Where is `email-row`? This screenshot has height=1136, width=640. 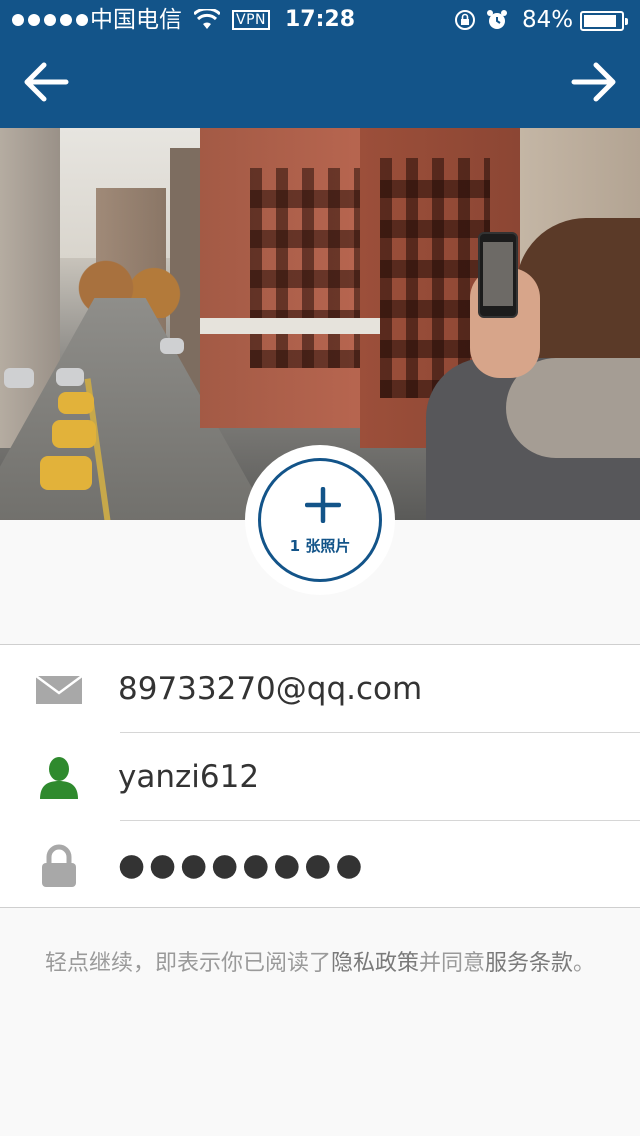 email-row is located at coordinates (320, 689).